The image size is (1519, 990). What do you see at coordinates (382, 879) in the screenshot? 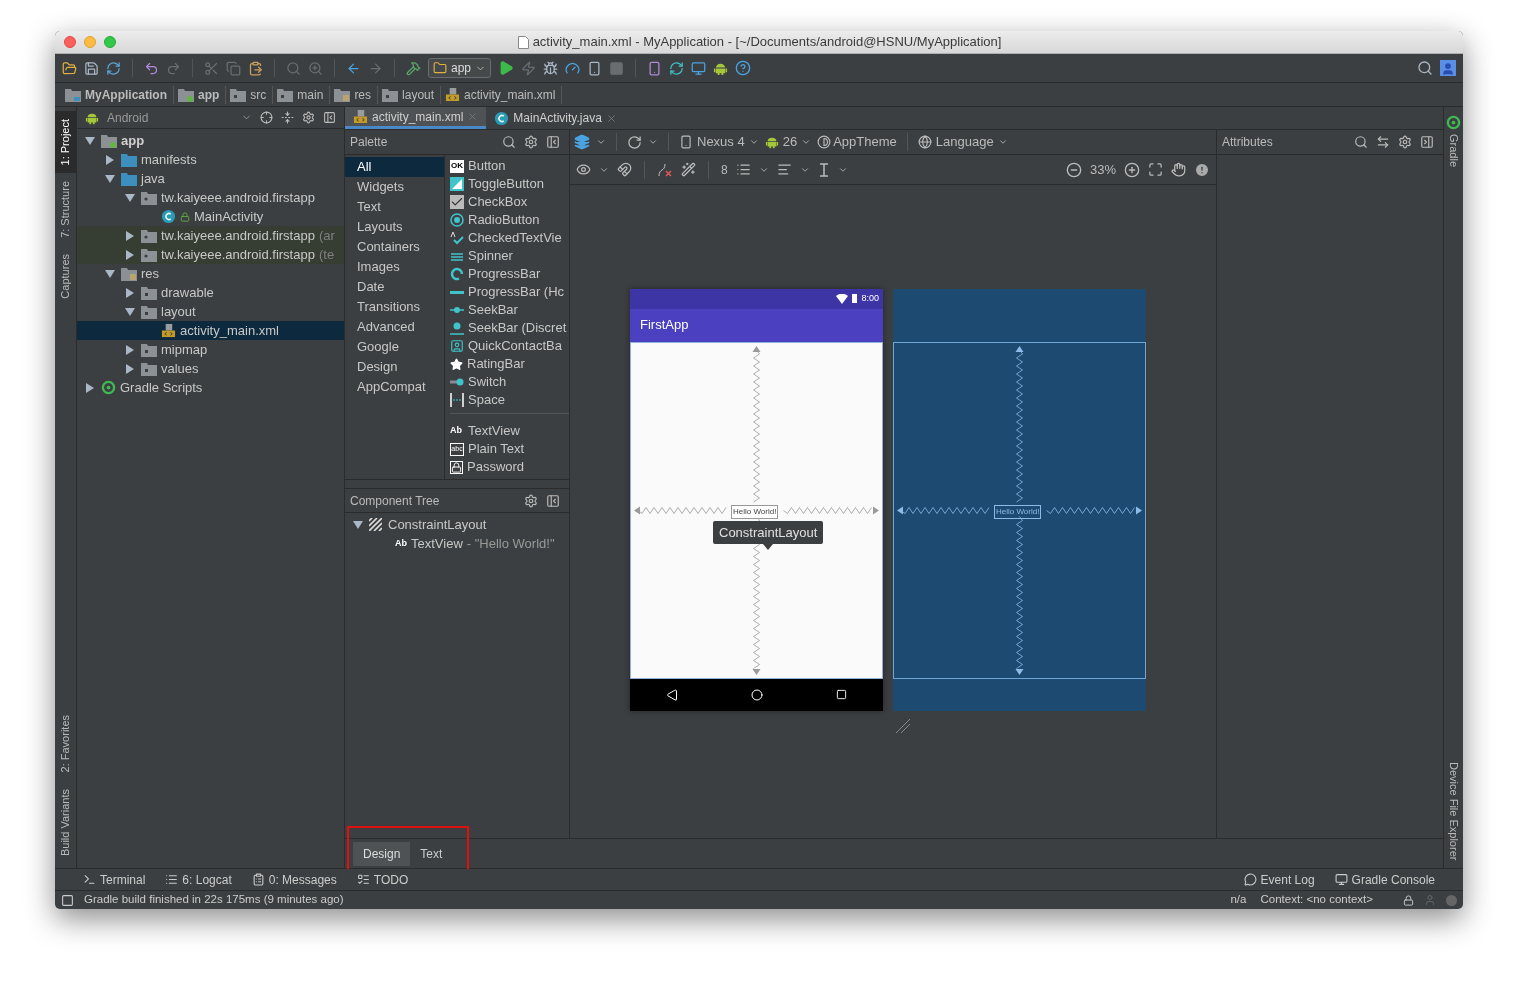
I see `tool-window-button: TODO` at bounding box center [382, 879].